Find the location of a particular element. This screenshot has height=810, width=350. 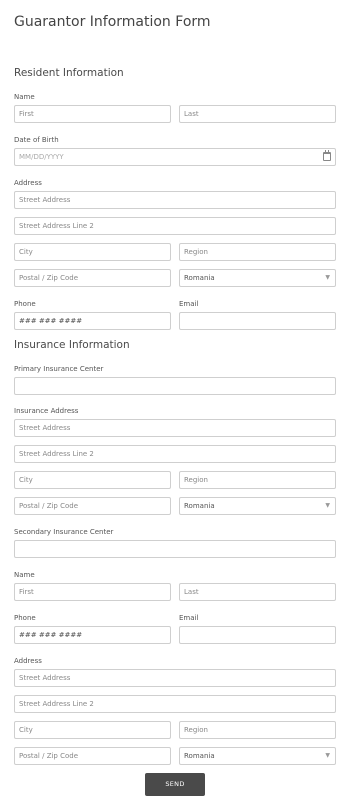

primary-insurance-center-input is located at coordinates (175, 386).